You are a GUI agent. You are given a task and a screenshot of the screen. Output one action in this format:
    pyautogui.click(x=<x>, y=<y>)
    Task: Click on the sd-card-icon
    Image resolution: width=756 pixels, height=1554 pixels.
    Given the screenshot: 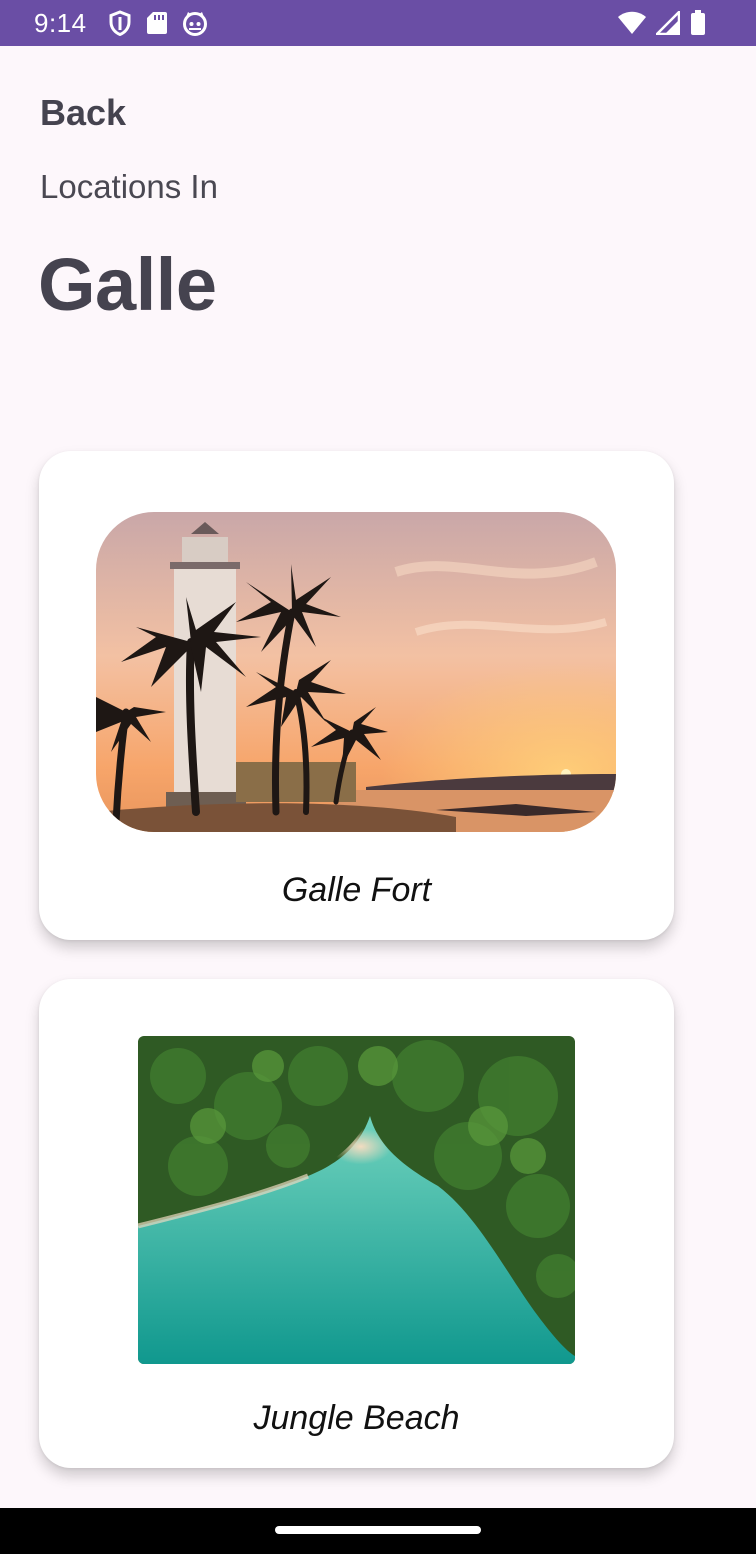 What is the action you would take?
    pyautogui.click(x=157, y=25)
    